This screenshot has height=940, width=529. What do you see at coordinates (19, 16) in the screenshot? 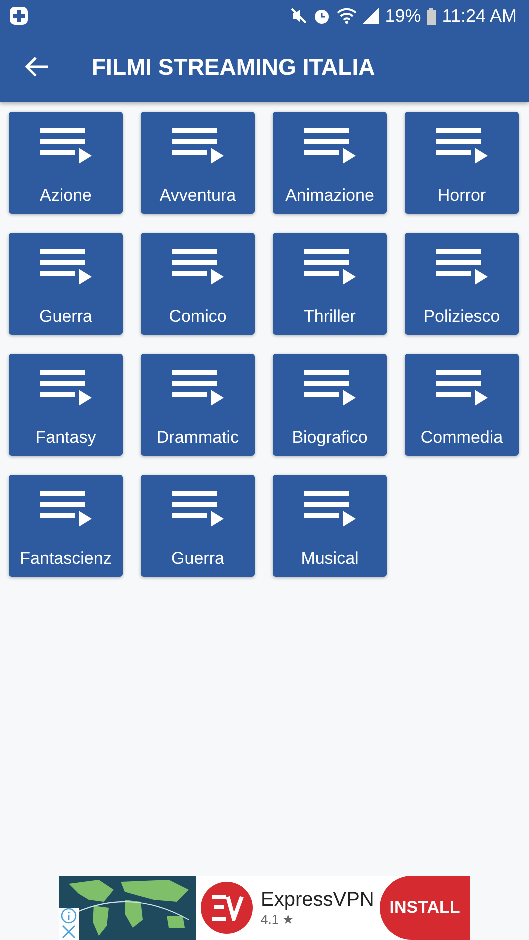
I see `plus-icon` at bounding box center [19, 16].